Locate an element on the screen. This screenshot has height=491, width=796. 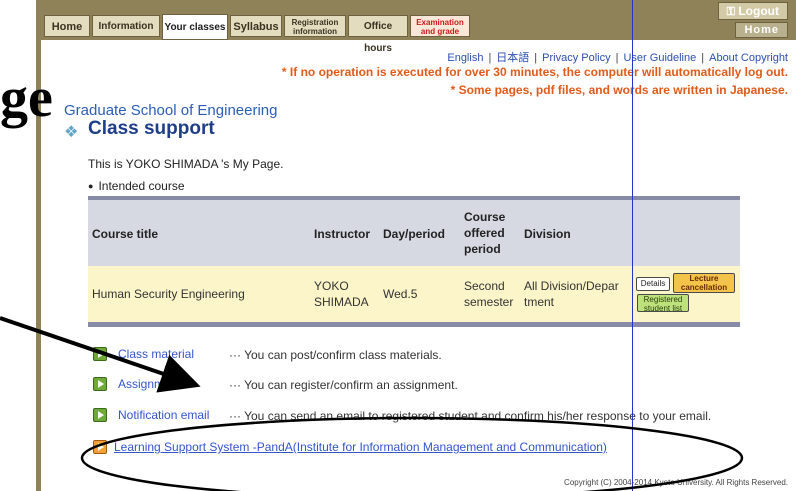
annotation-ellipse is located at coordinates (412, 453).